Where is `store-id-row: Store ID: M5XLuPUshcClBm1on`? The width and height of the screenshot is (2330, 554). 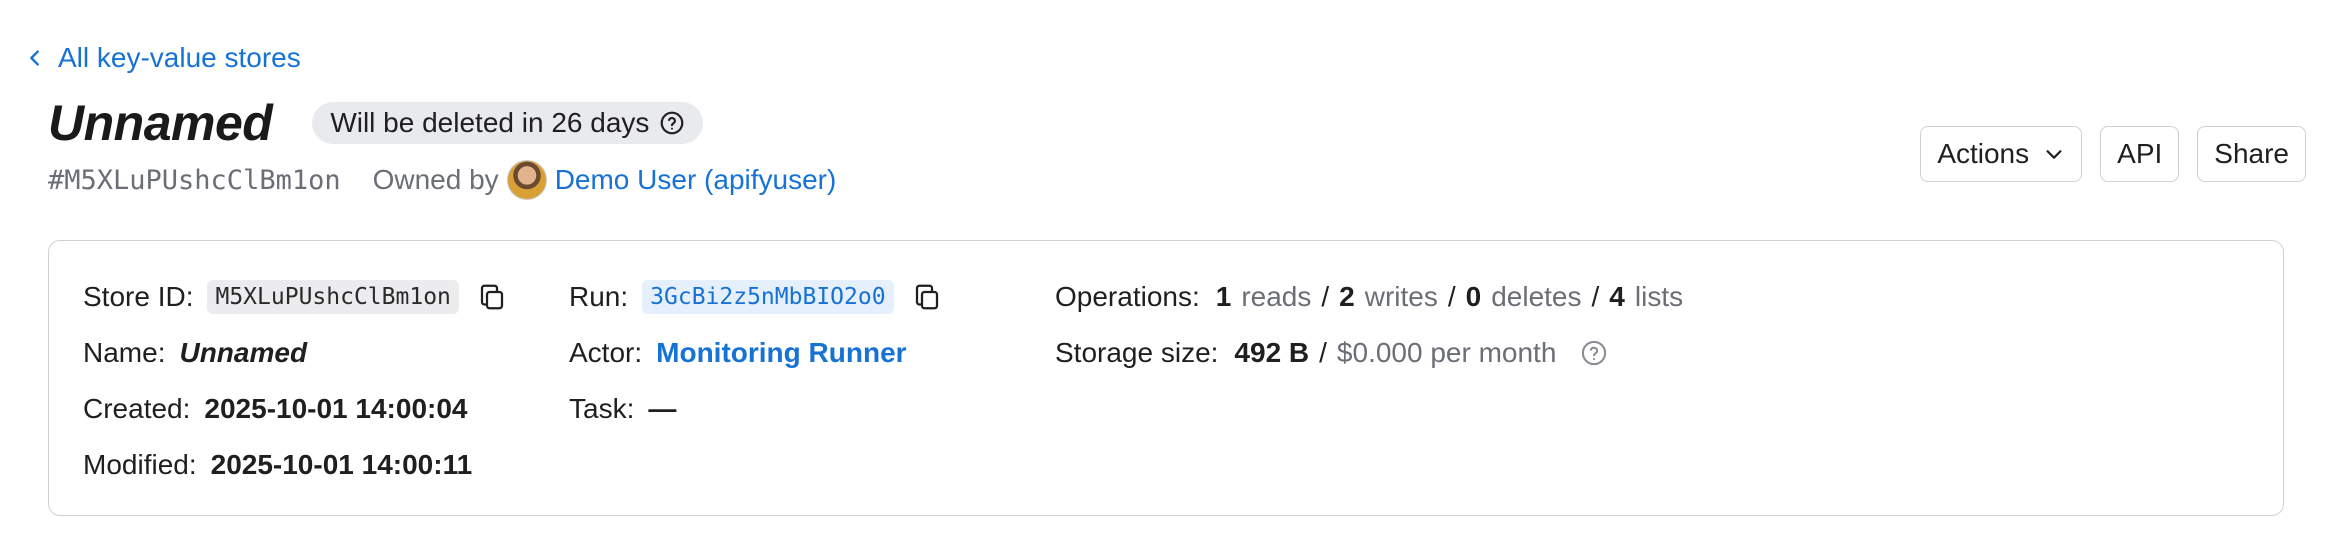
store-id-row: Store ID: M5XLuPUshcClBm1on is located at coordinates (295, 297).